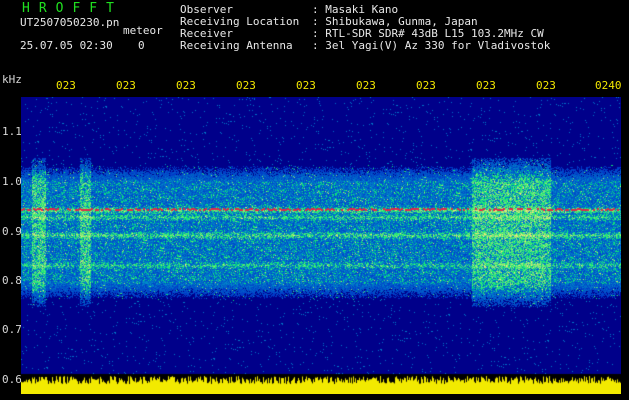  What do you see at coordinates (12, 181) in the screenshot?
I see `freq-tick: 1.0` at bounding box center [12, 181].